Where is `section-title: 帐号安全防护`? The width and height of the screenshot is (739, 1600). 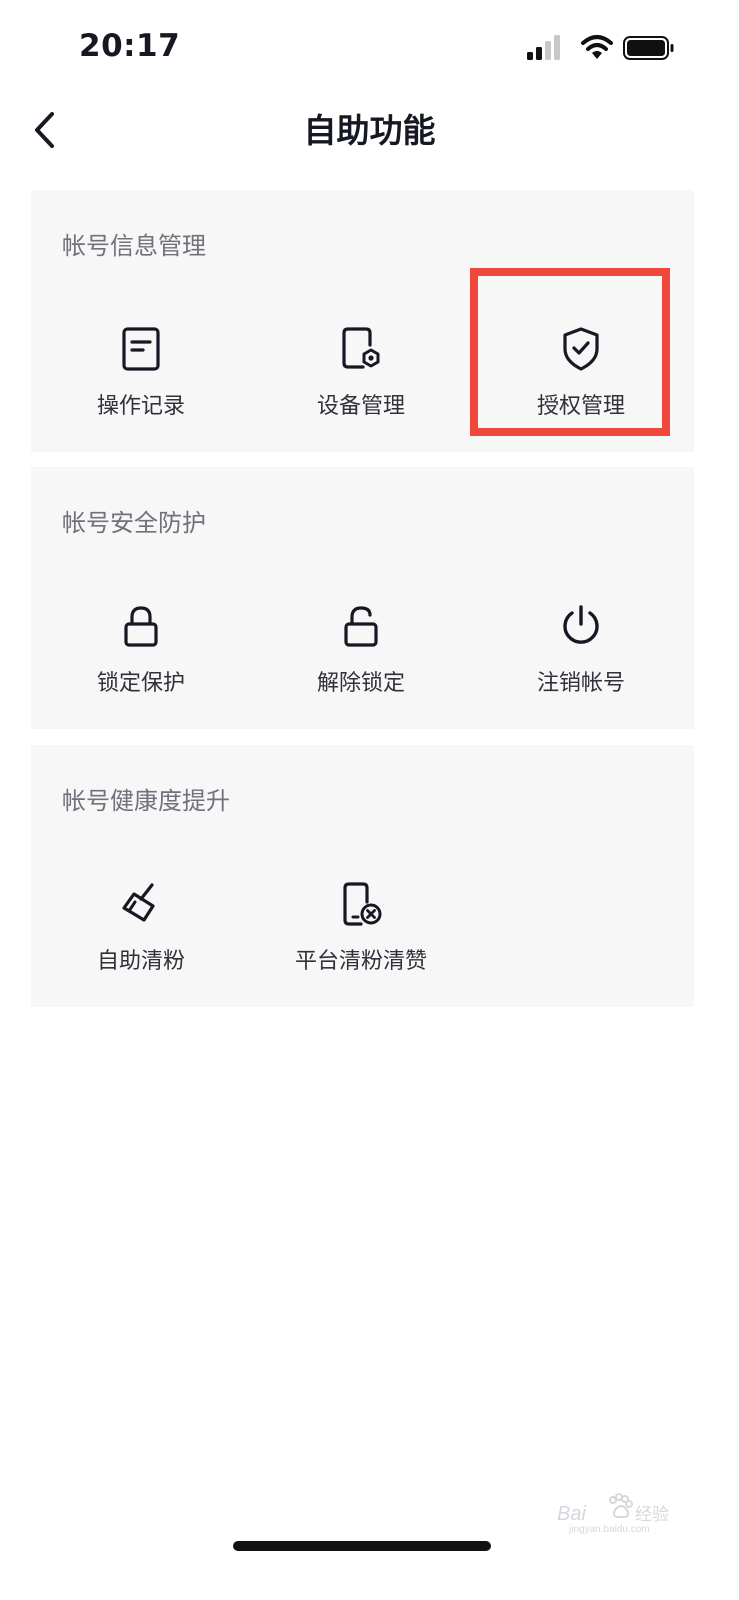
section-title: 帐号安全防护 is located at coordinates (134, 523).